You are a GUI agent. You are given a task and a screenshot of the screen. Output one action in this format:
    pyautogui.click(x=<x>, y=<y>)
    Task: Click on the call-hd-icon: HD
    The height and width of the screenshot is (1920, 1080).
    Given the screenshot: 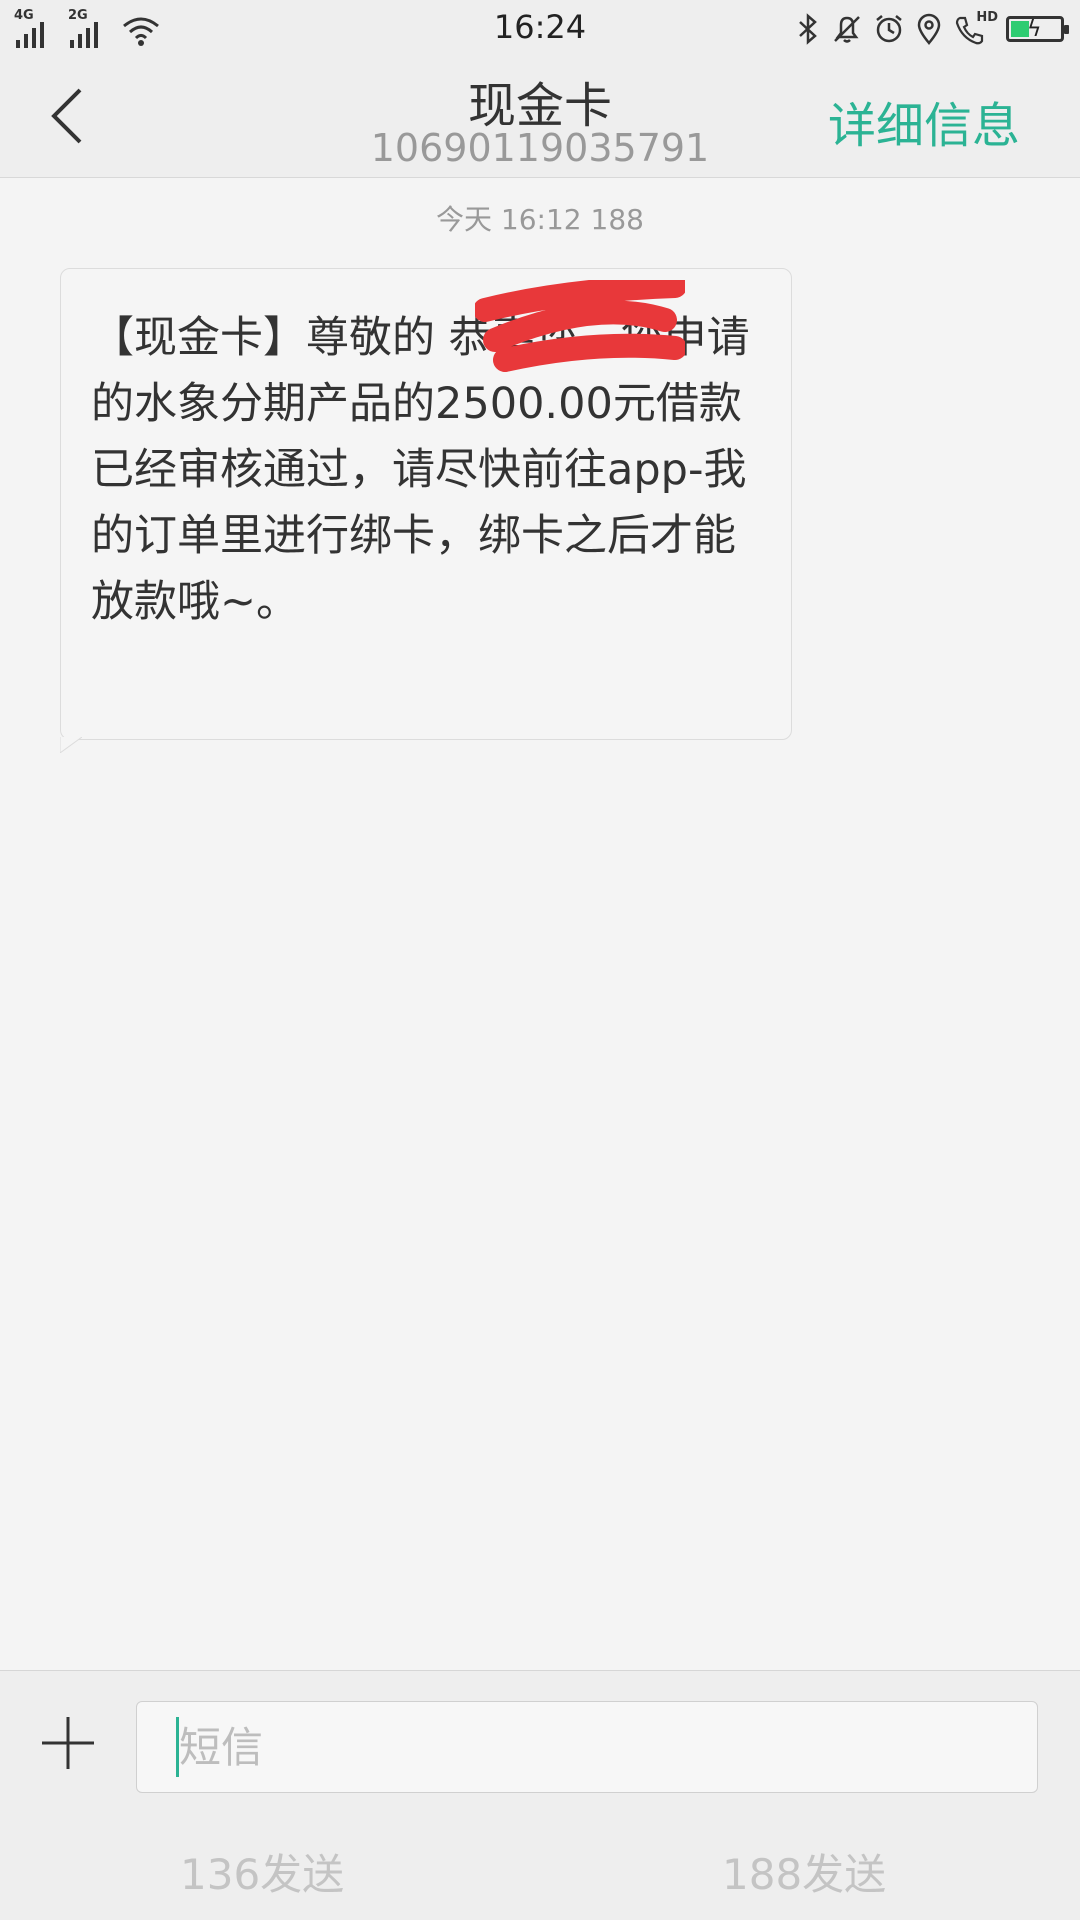 What is the action you would take?
    pyautogui.click(x=976, y=28)
    